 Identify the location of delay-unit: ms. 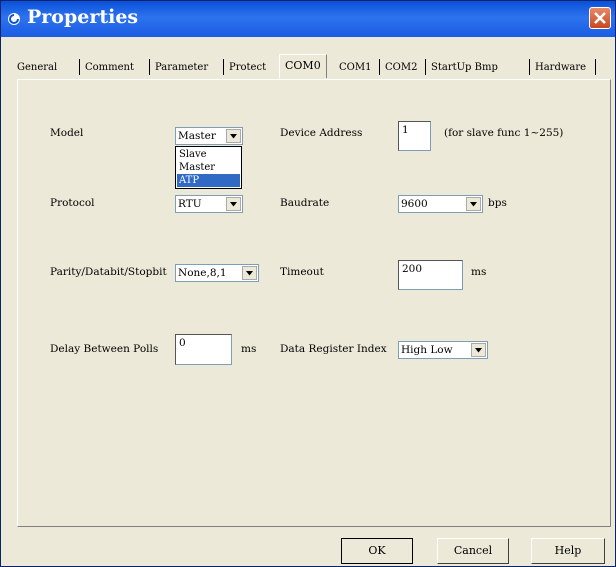
(249, 349).